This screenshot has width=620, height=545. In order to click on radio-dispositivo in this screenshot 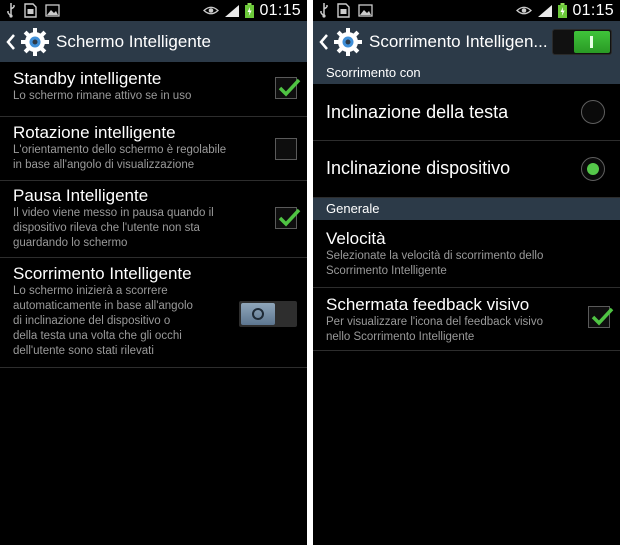, I will do `click(593, 169)`.